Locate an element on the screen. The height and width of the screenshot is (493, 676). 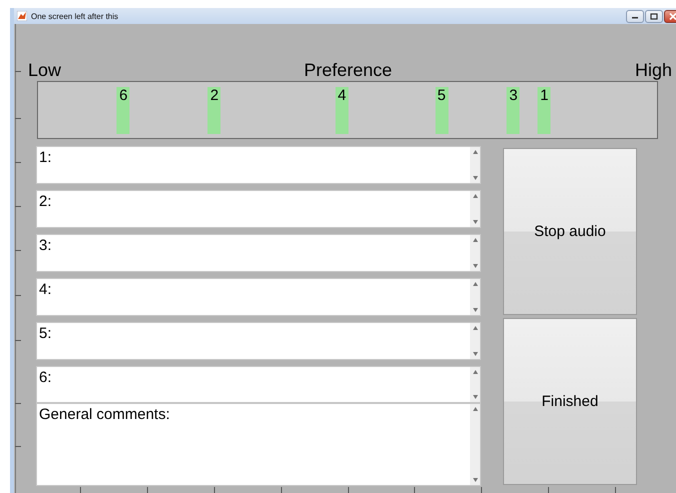
close-icon is located at coordinates (672, 16).